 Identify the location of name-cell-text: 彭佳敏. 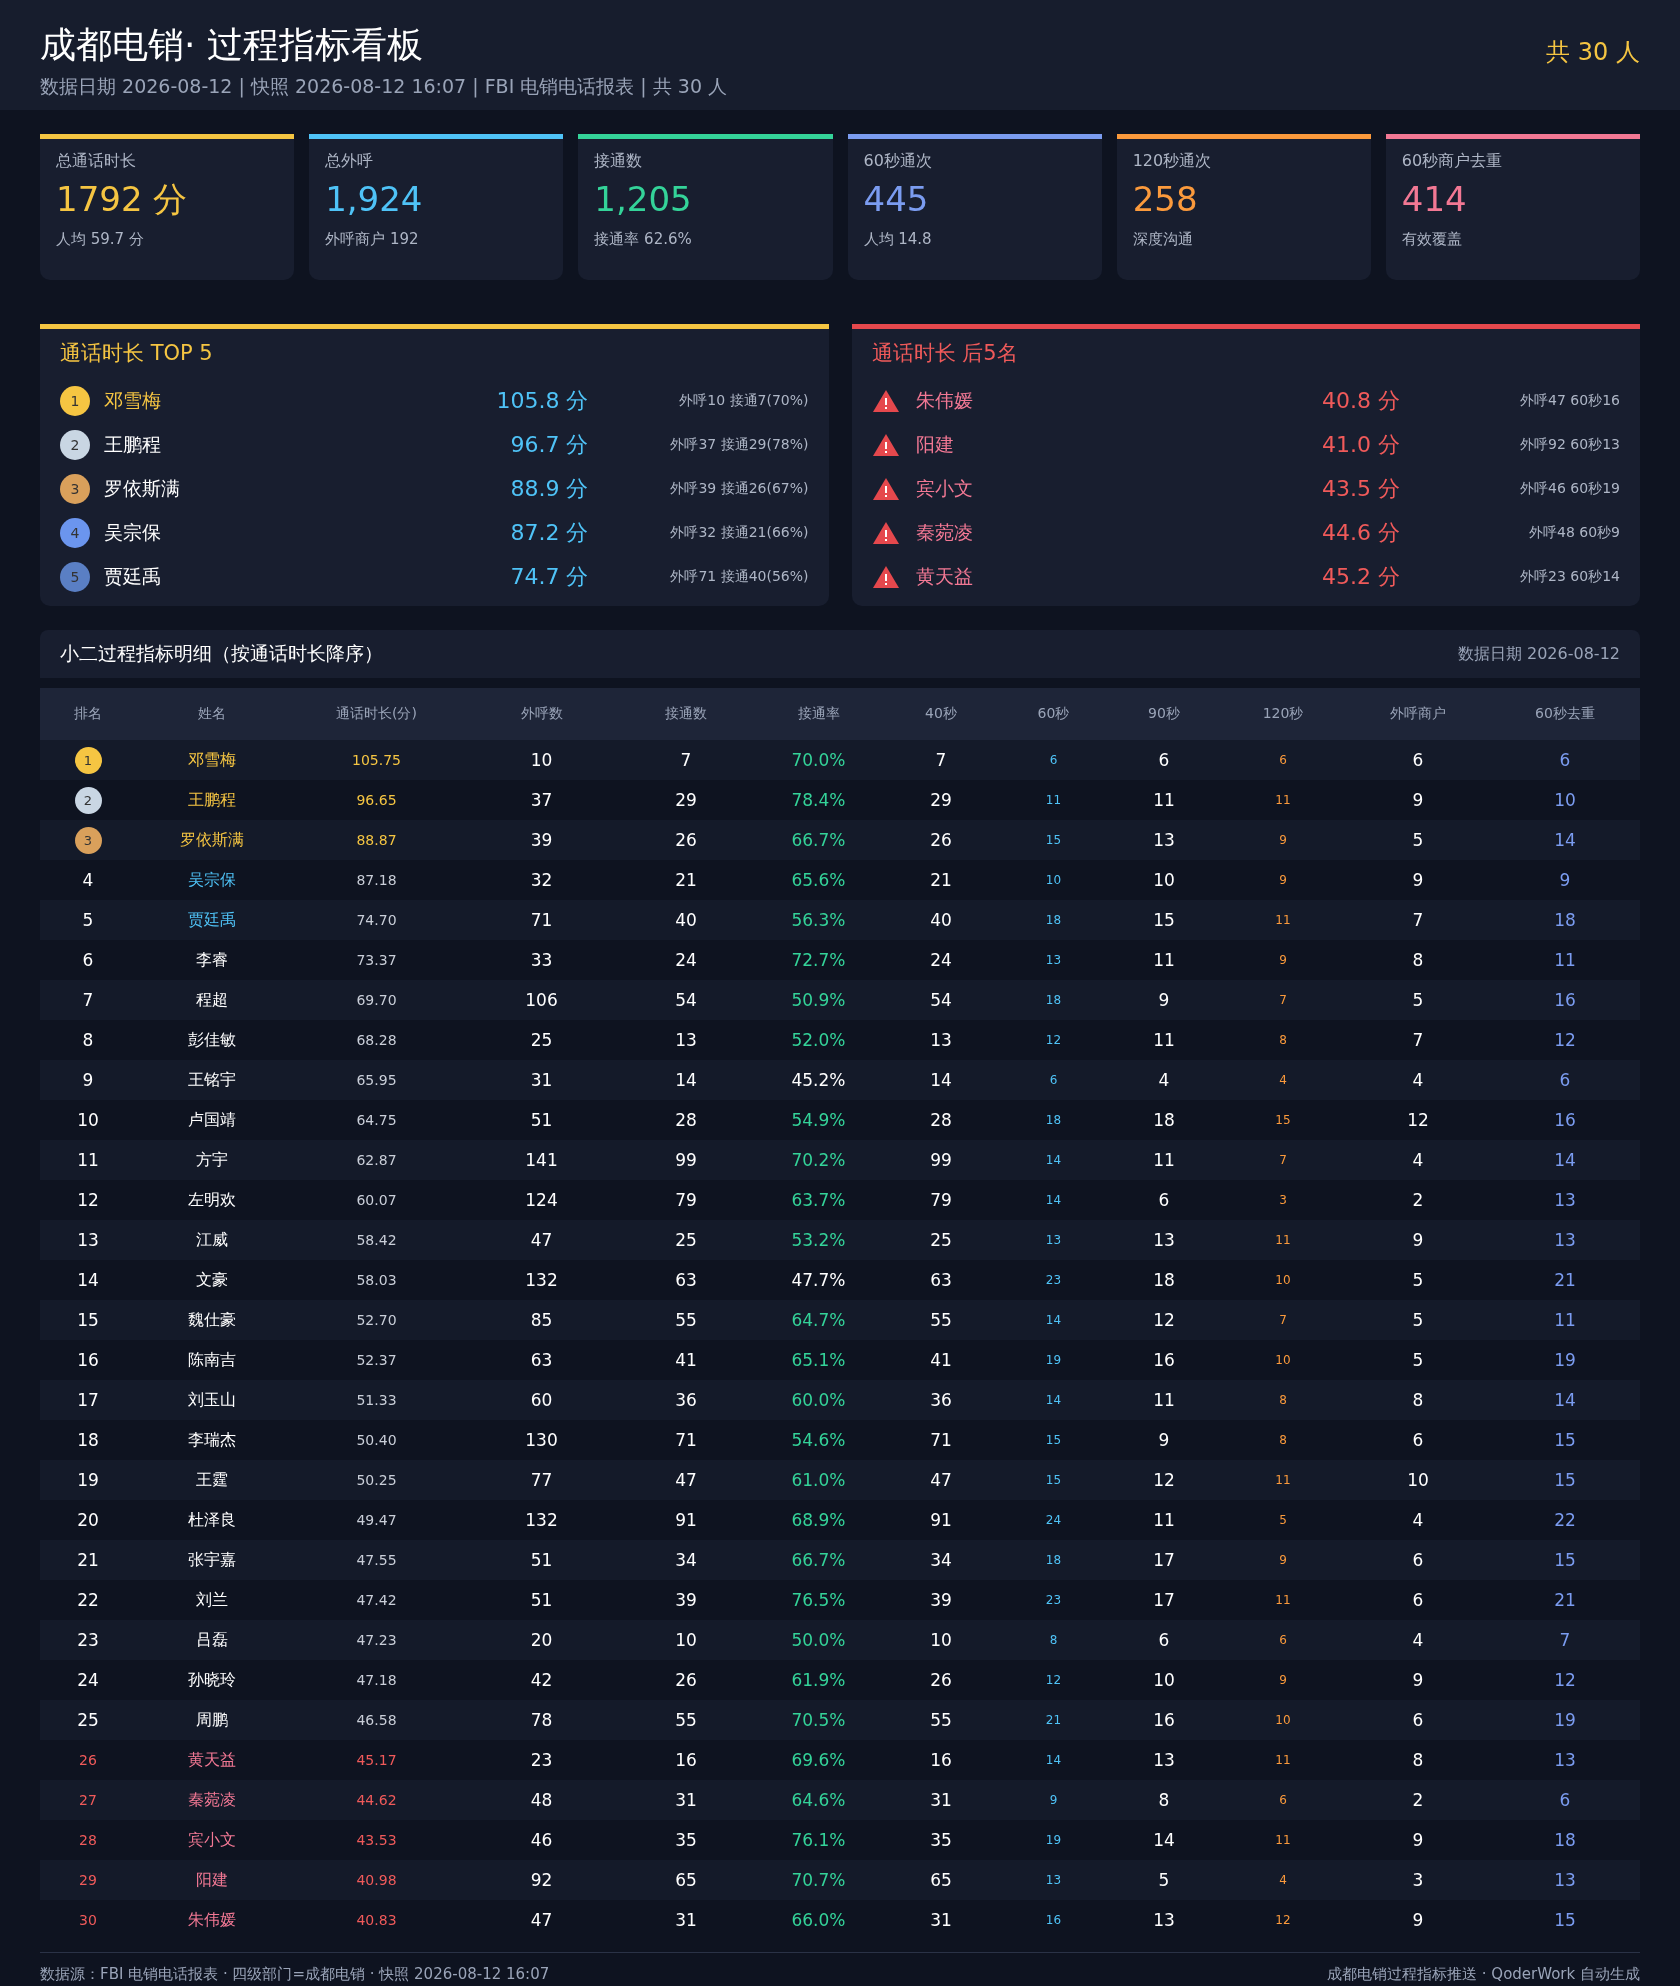
(212, 1040).